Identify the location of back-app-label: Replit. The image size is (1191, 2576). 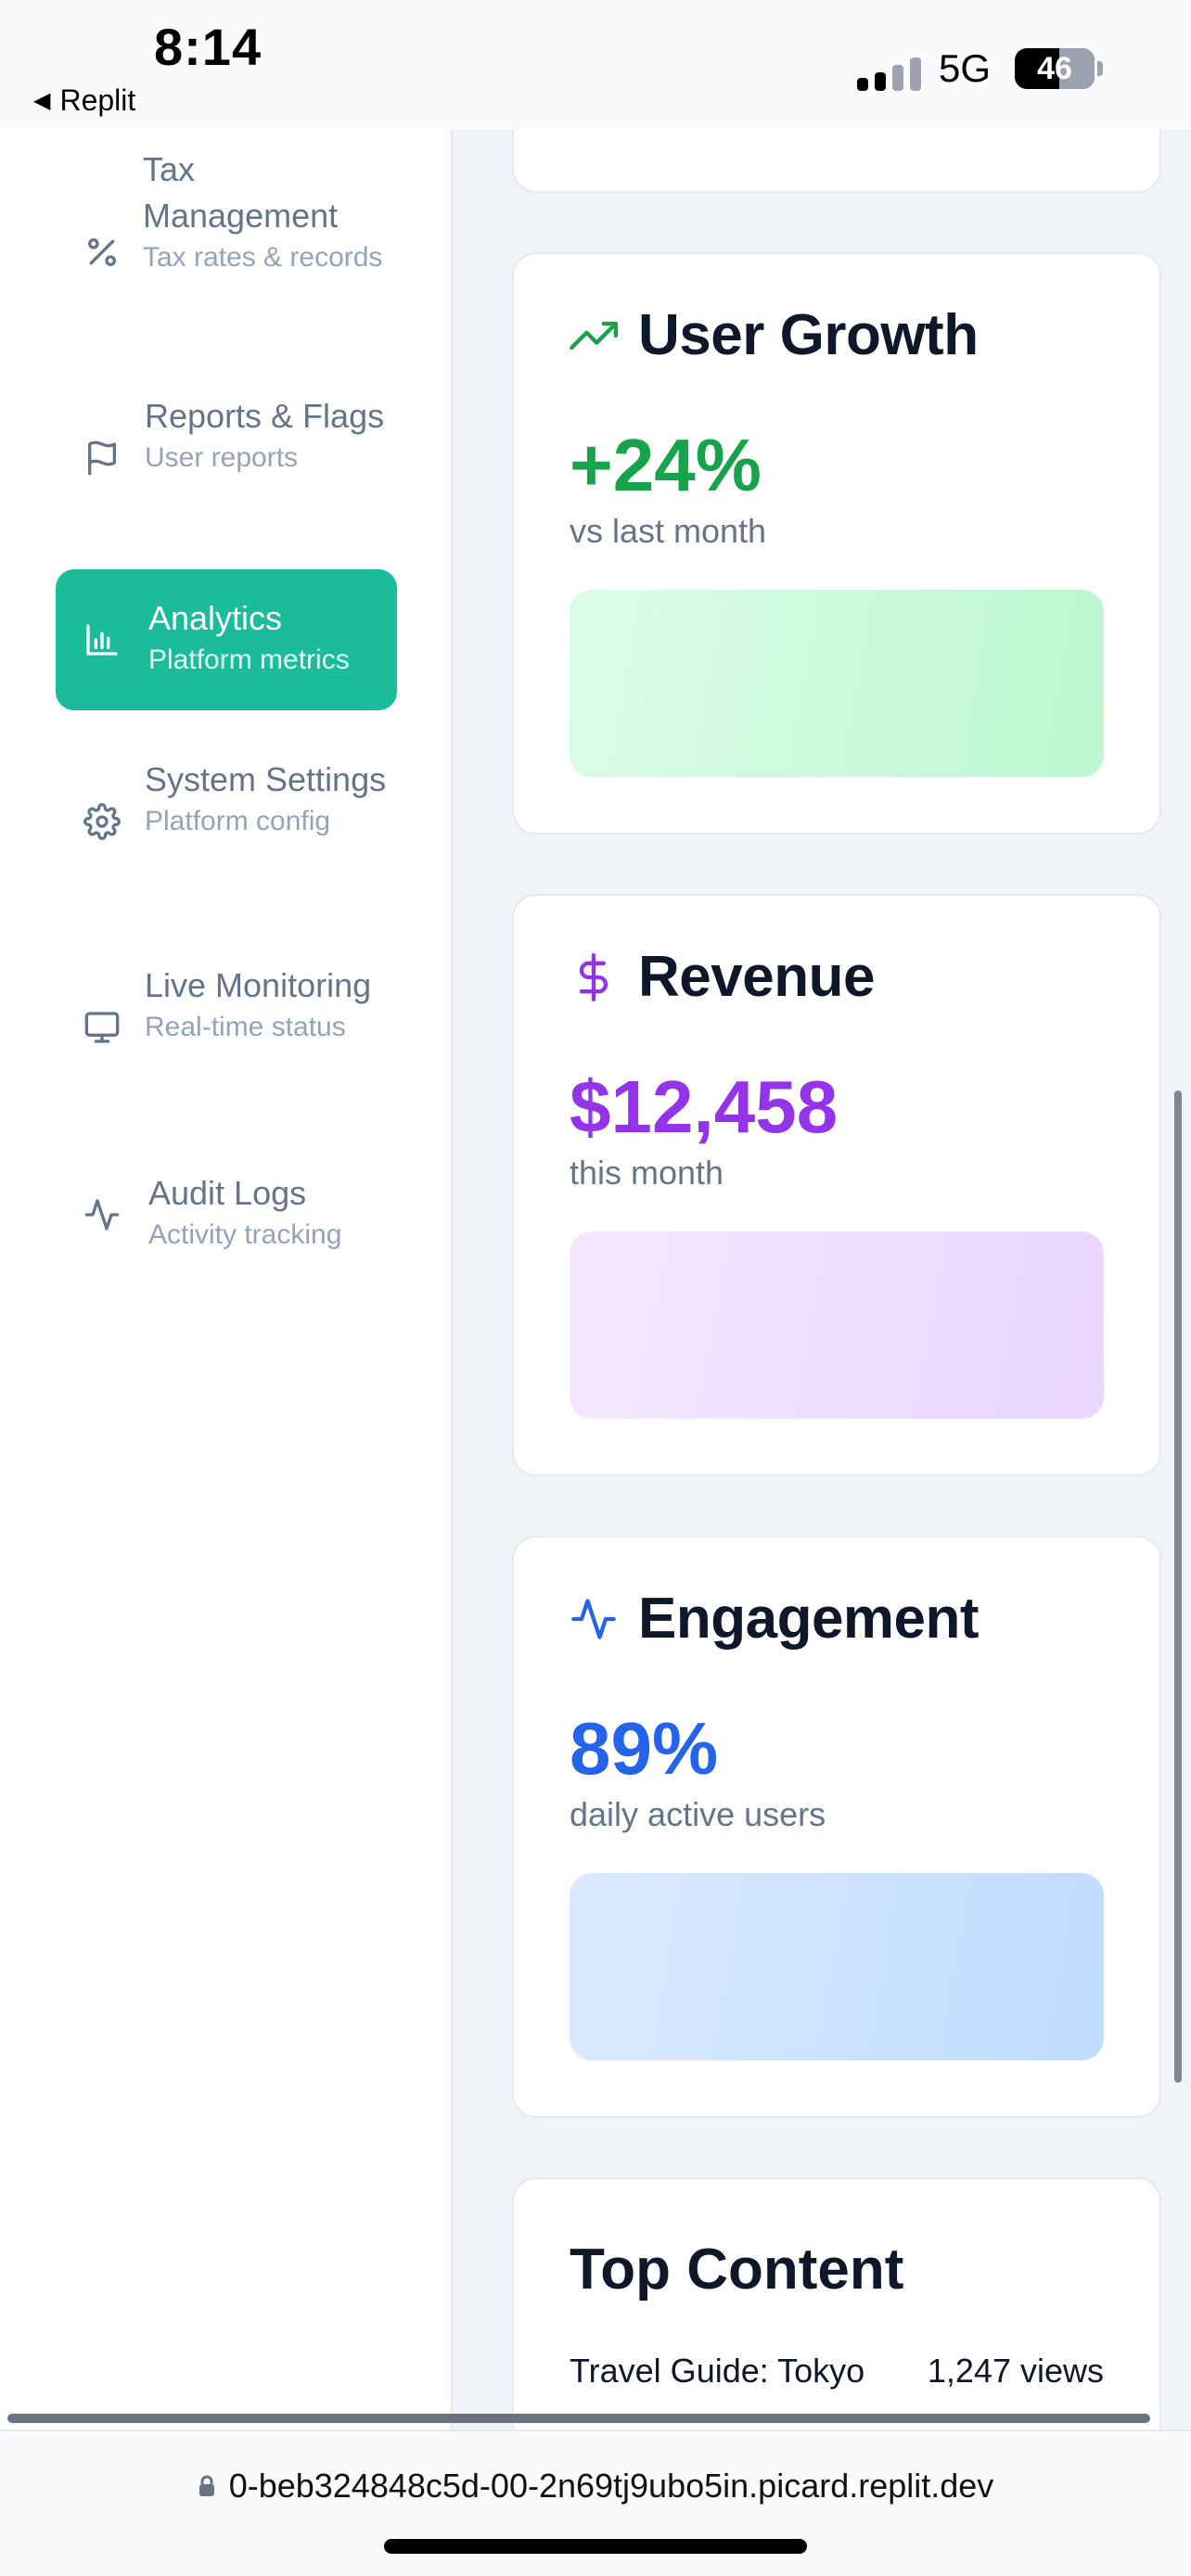
(97, 100).